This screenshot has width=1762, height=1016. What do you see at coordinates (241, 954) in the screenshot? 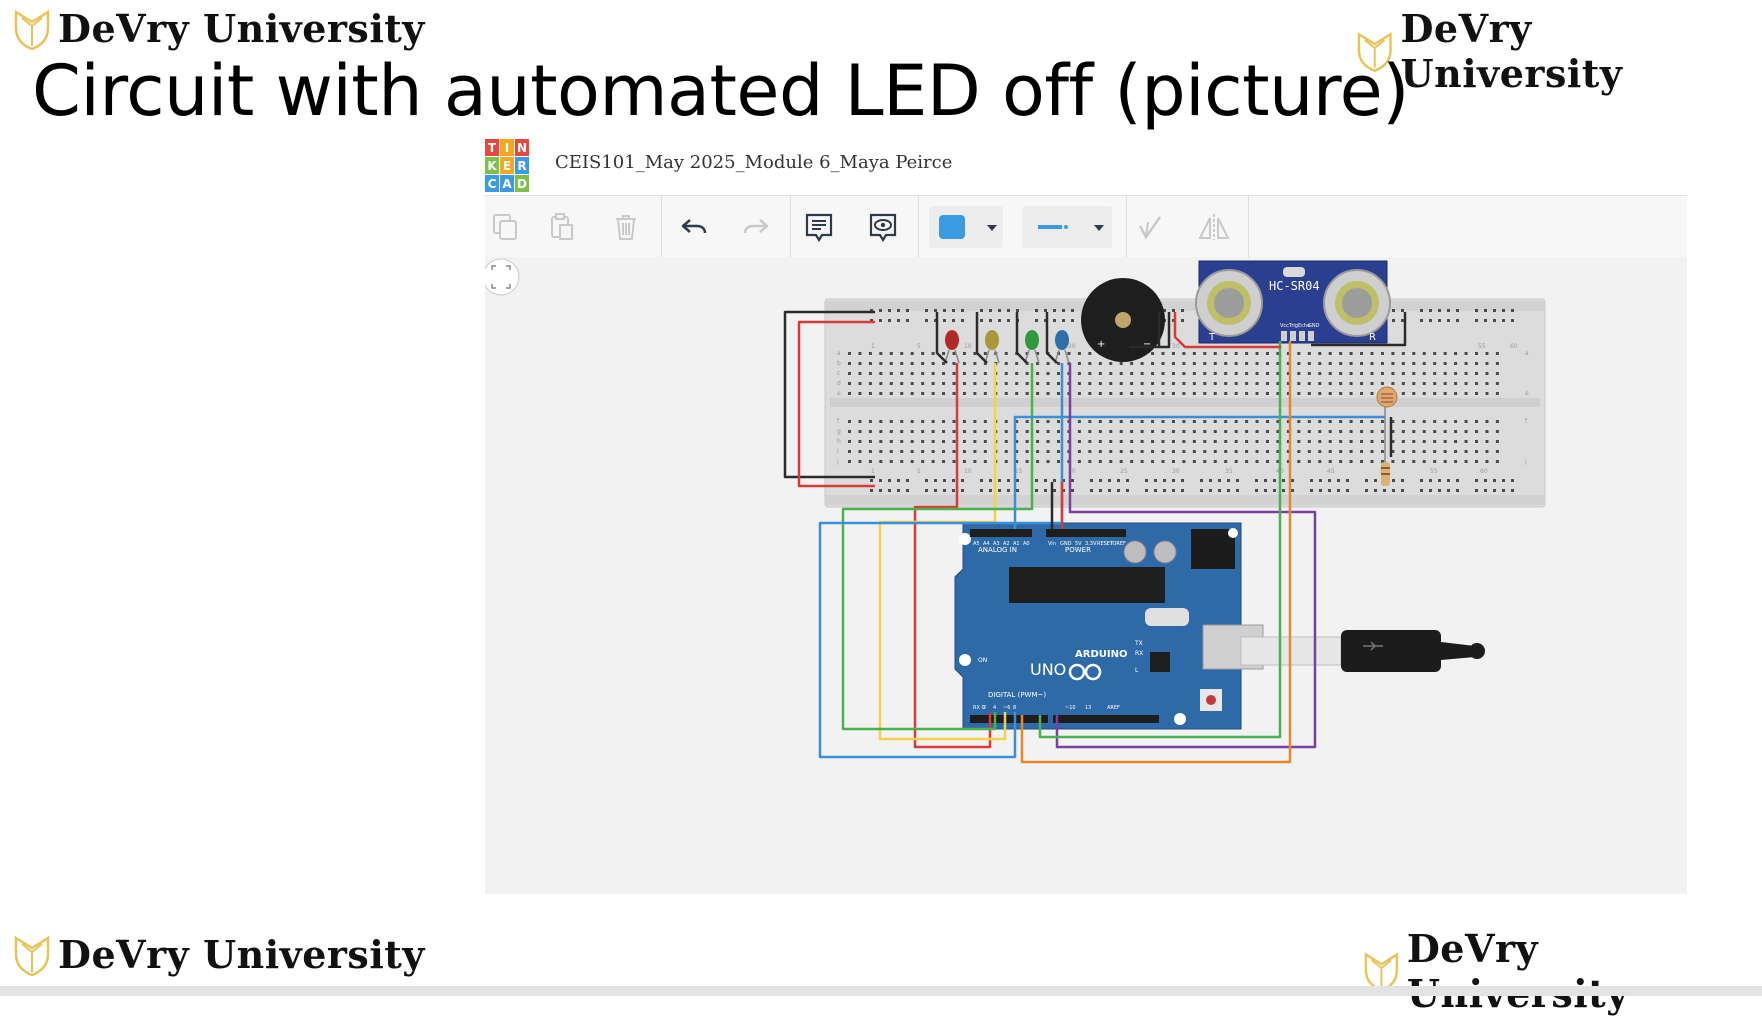
I see `devry-name: DeVry University` at bounding box center [241, 954].